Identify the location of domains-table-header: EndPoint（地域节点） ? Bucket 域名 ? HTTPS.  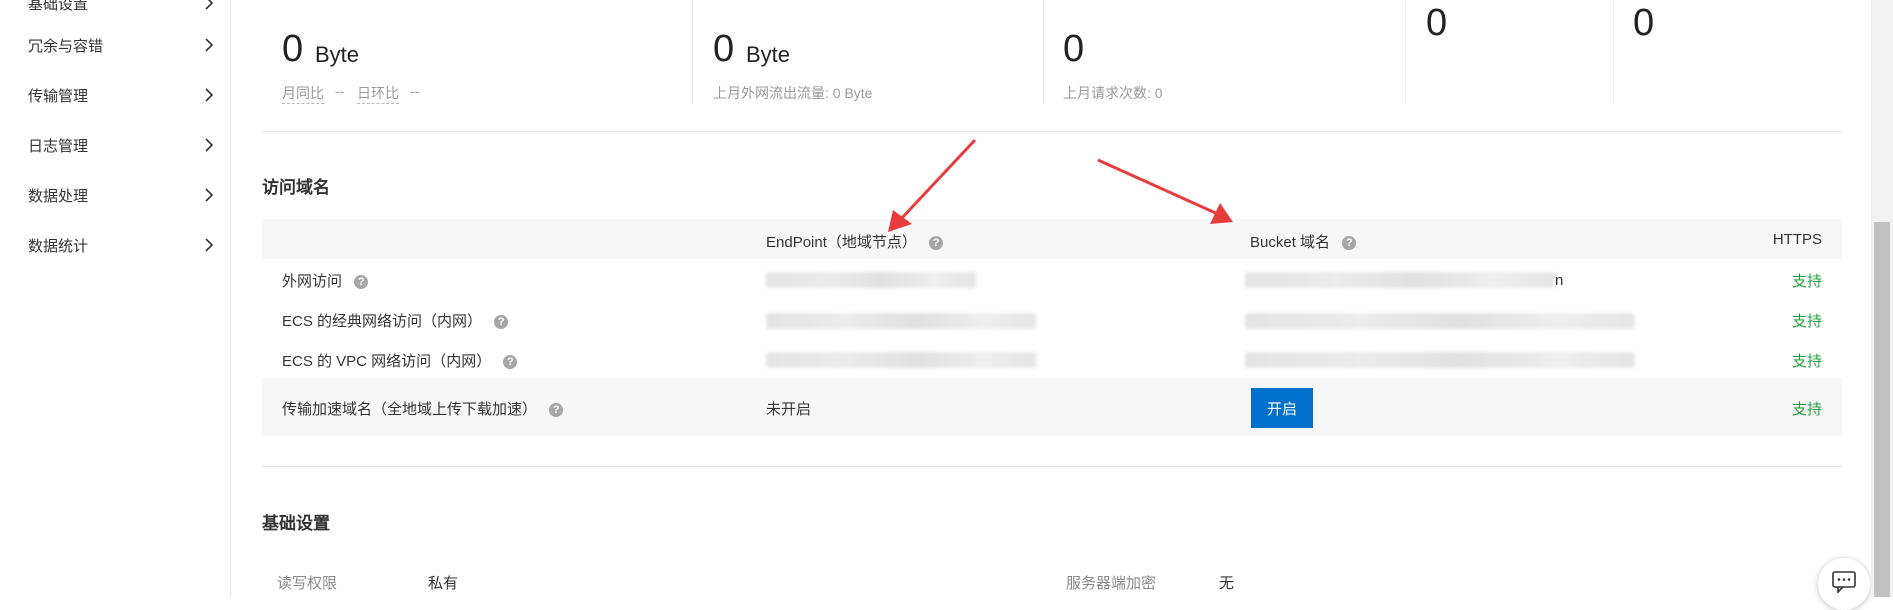
(1052, 239).